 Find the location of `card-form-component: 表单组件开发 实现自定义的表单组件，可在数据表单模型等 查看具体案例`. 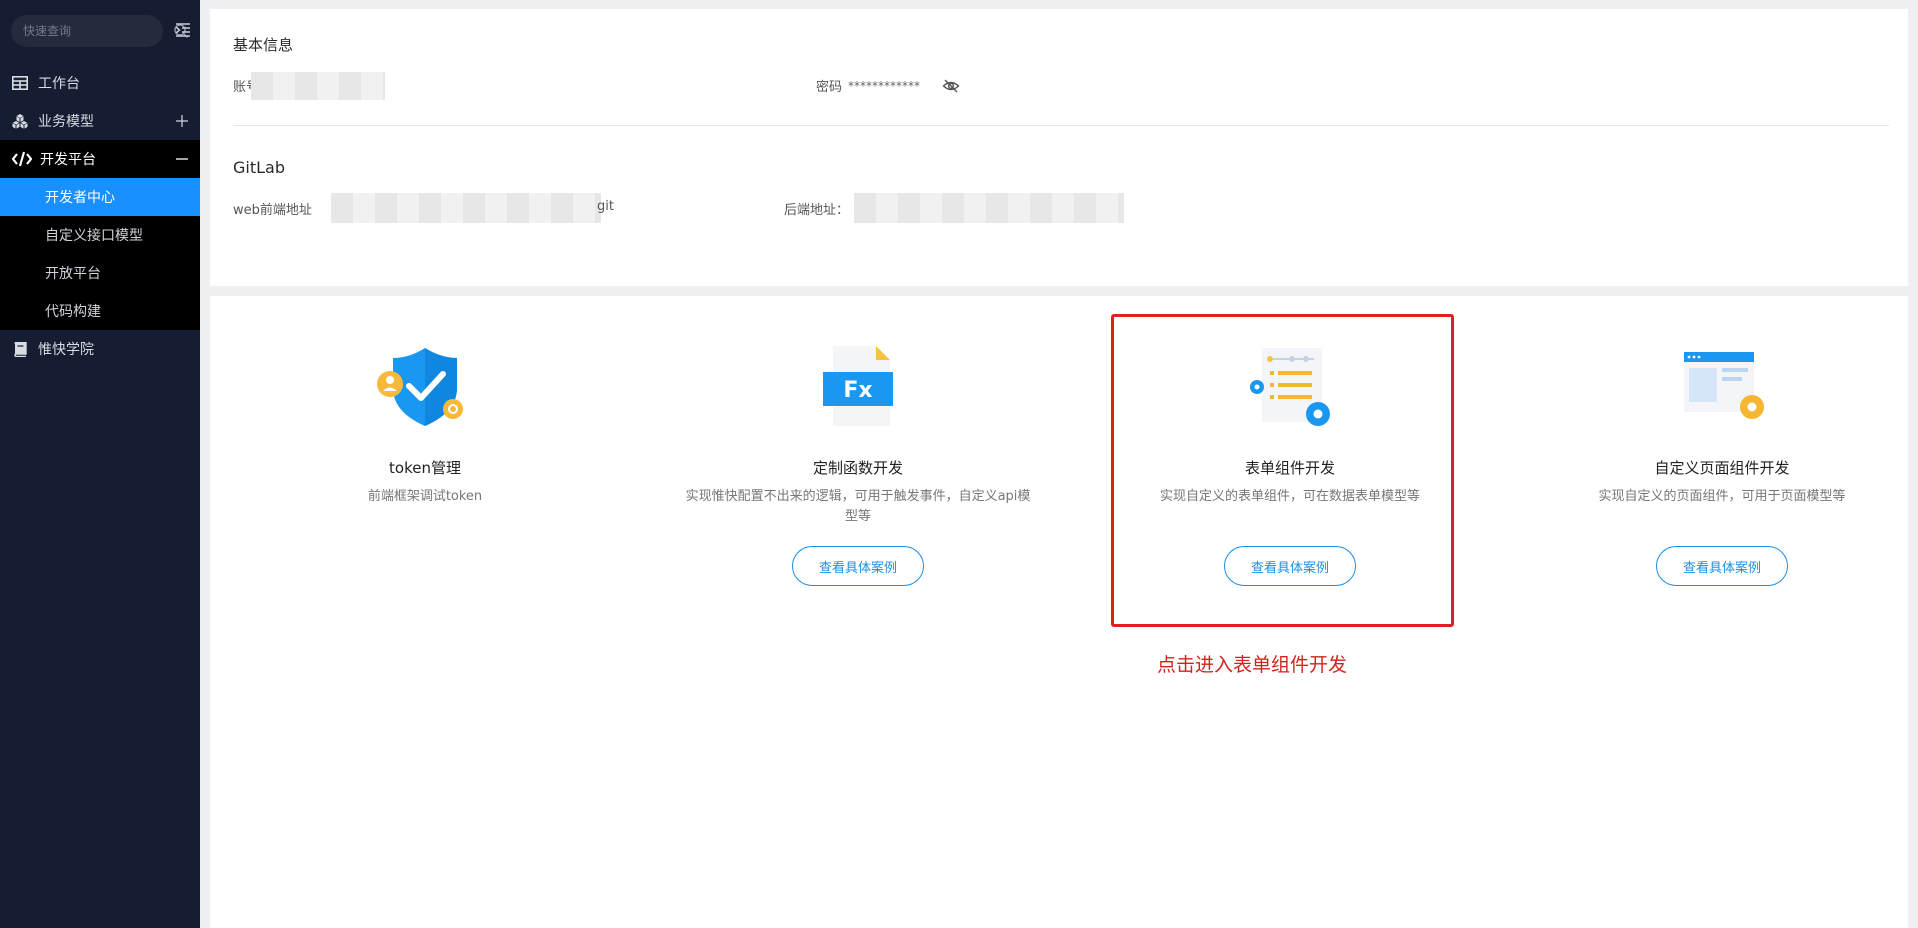

card-form-component: 表单组件开发 实现自定义的表单组件，可在数据表单模型等 查看具体案例 is located at coordinates (1290, 446).